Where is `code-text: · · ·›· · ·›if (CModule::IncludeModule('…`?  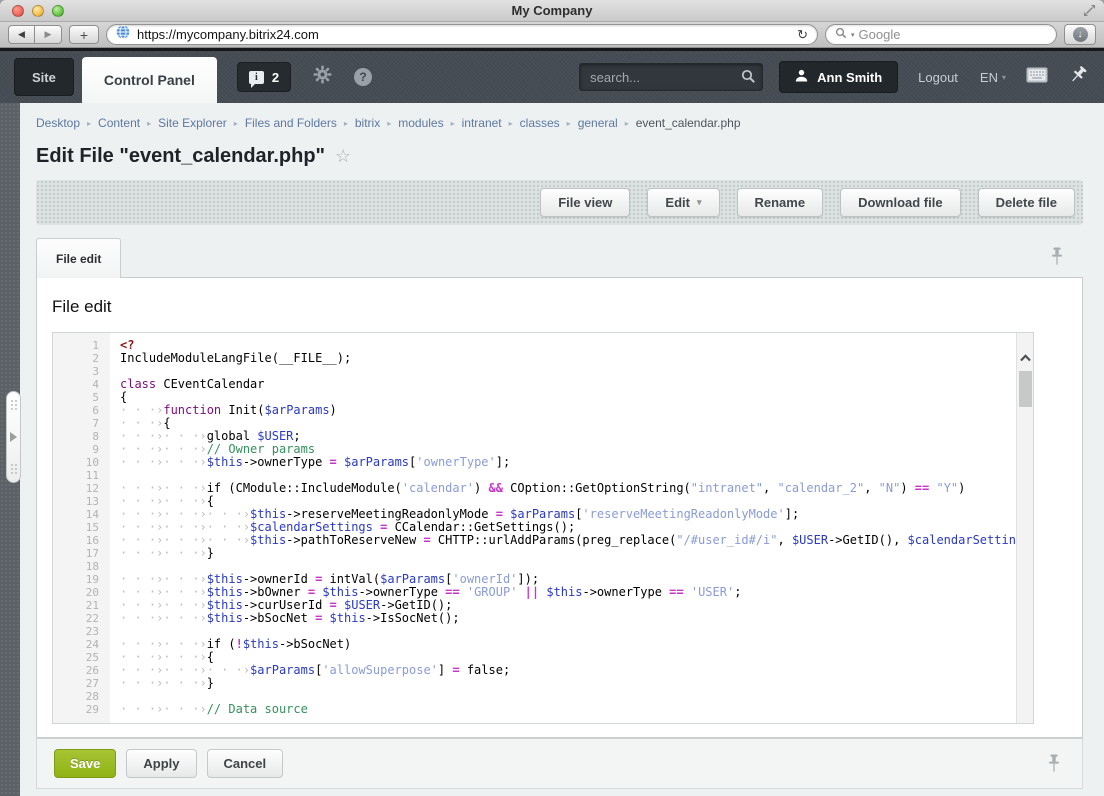 code-text: · · ·›· · ·›if (CModule::IncludeModule('… is located at coordinates (543, 488).